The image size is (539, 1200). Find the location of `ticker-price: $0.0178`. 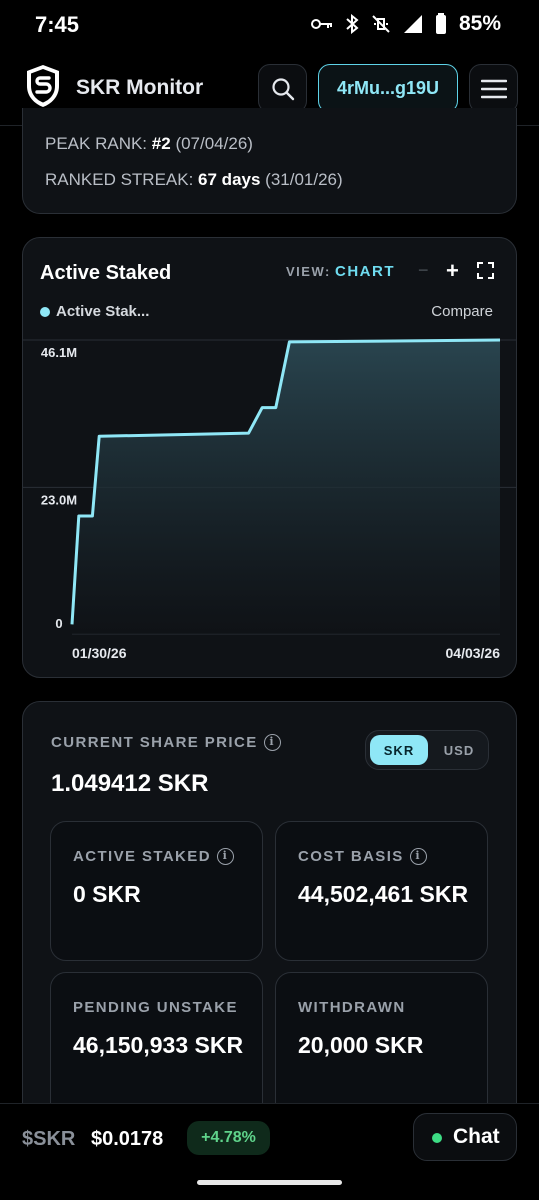

ticker-price: $0.0178 is located at coordinates (127, 1139).